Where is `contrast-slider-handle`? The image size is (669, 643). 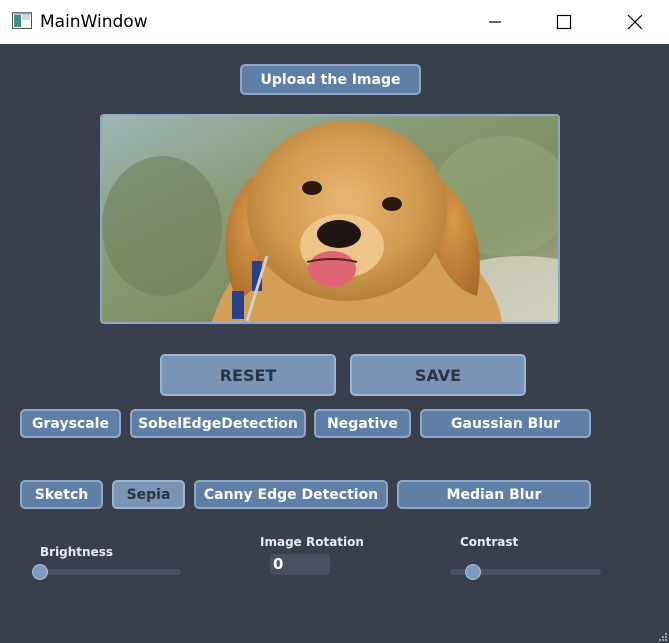
contrast-slider-handle is located at coordinates (473, 572).